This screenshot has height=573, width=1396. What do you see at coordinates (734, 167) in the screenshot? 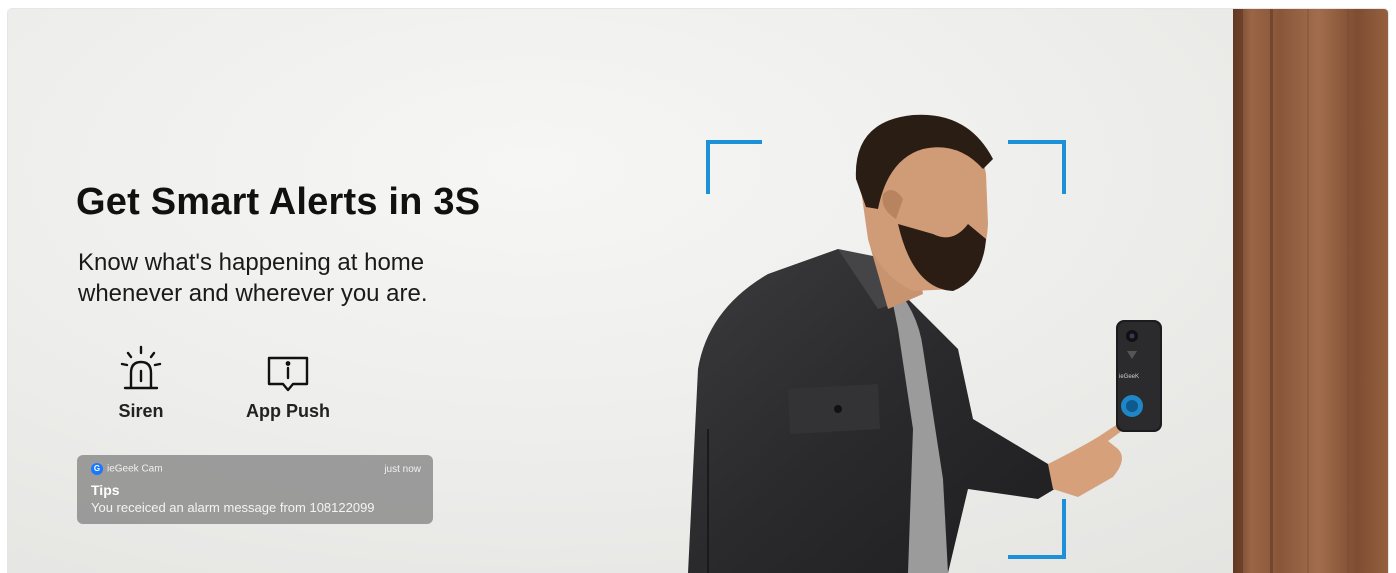
I see `frame-corner-top-left` at bounding box center [734, 167].